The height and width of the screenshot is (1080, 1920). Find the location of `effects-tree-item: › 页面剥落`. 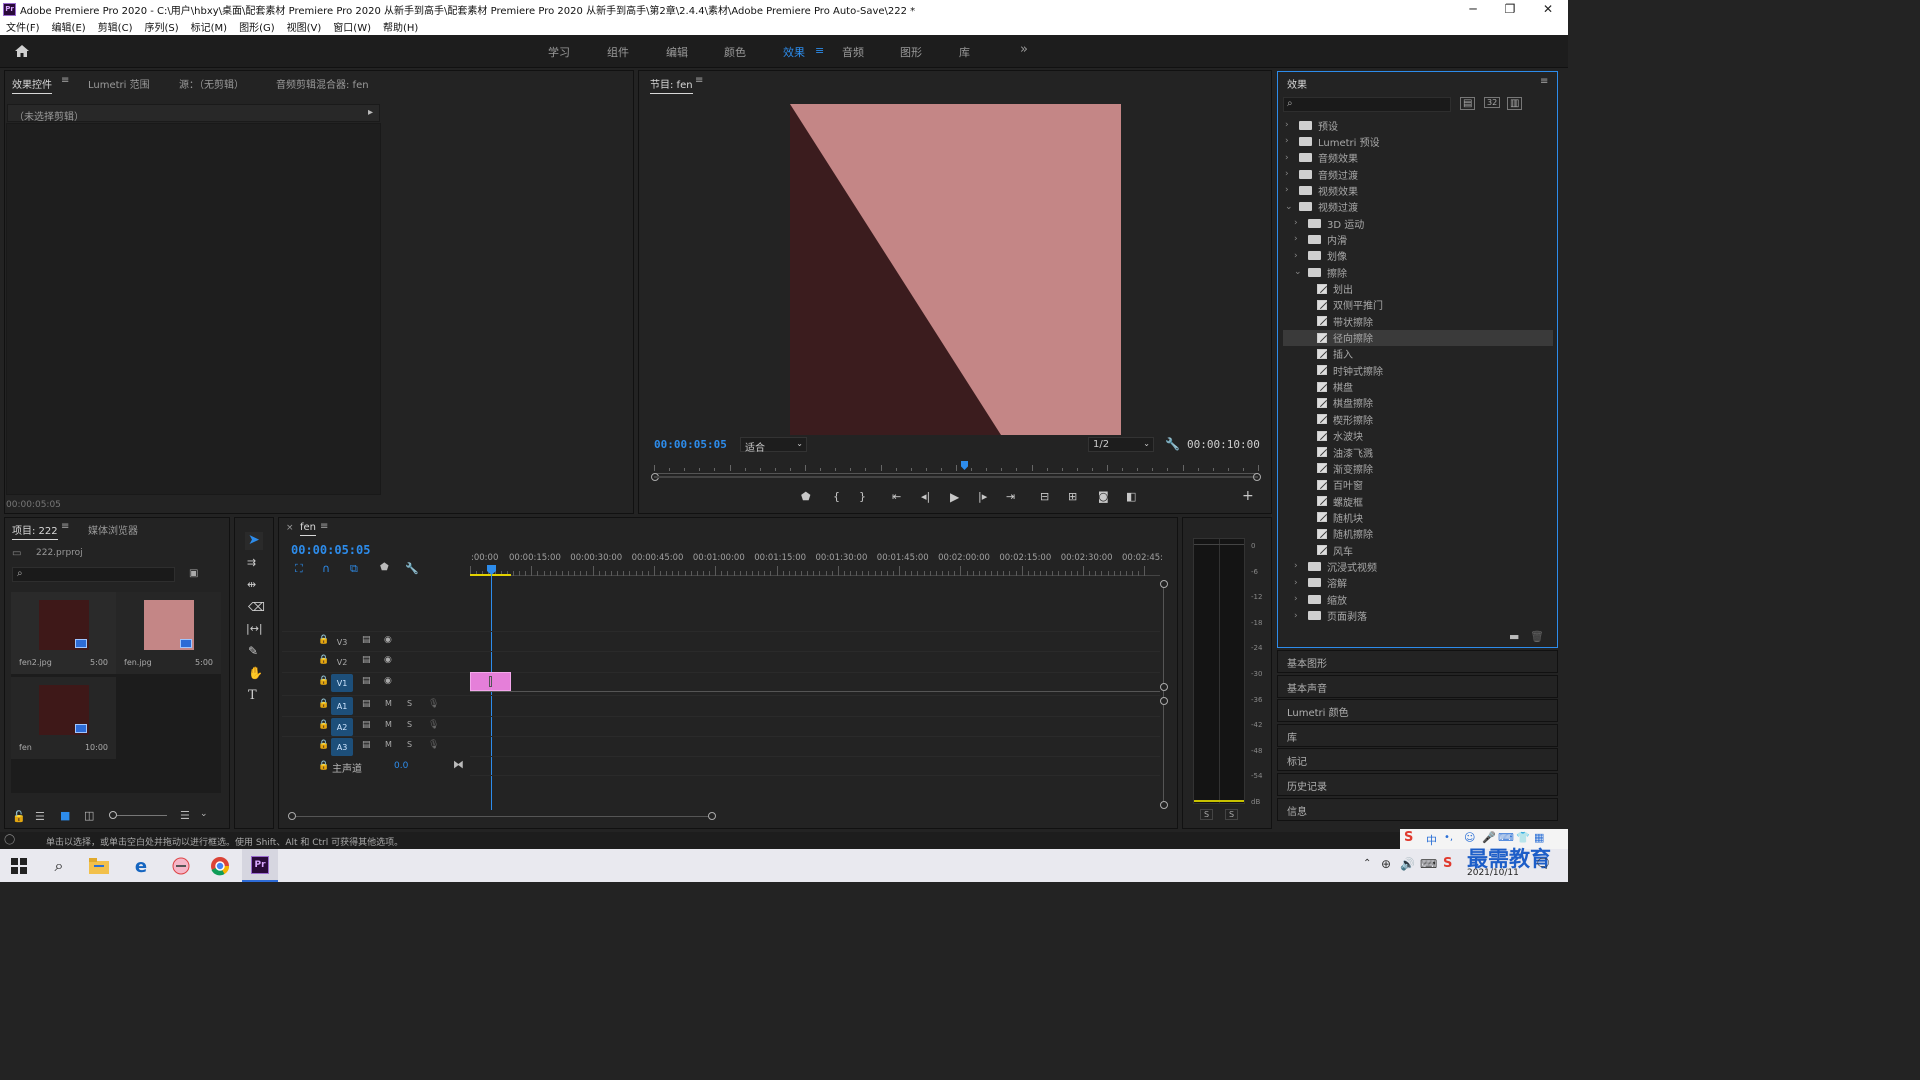

effects-tree-item: › 页面剥落 is located at coordinates (1418, 616).